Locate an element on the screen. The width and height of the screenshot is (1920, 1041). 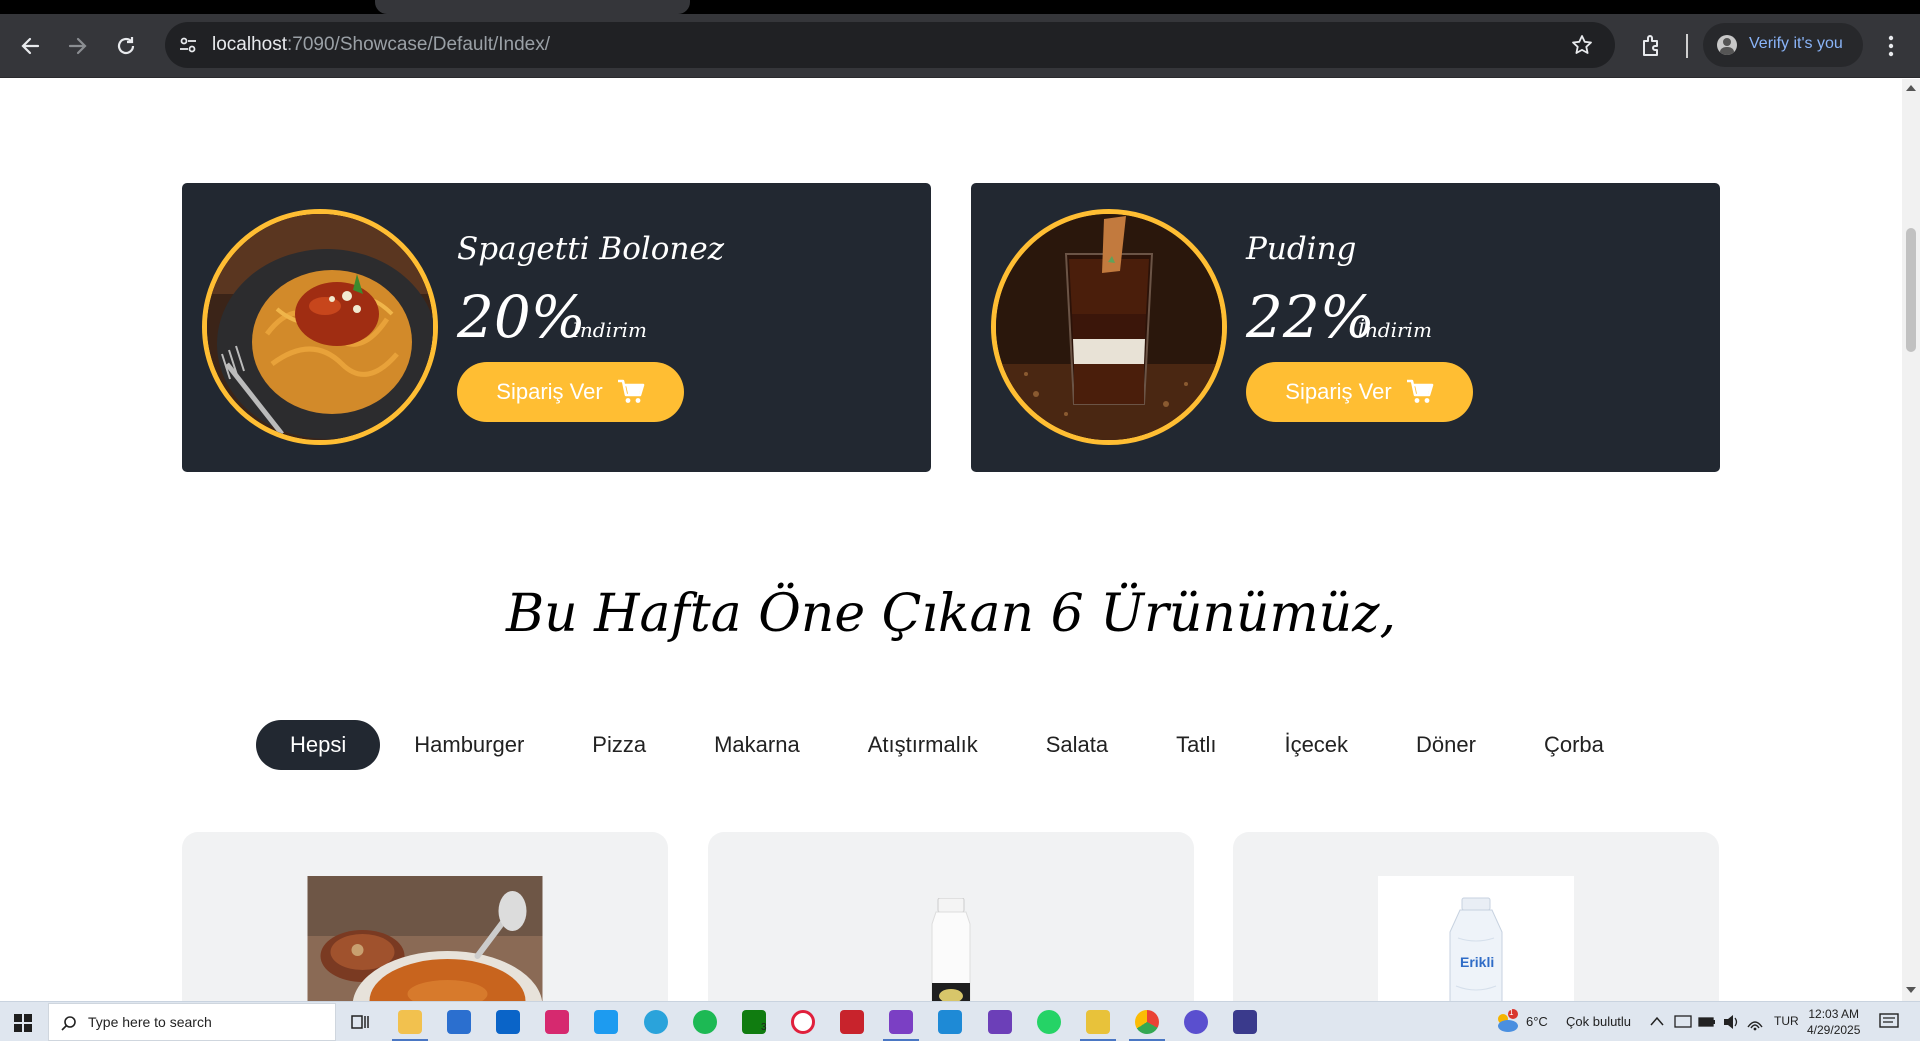
network-adapter-icon is located at coordinates (1683, 1022).